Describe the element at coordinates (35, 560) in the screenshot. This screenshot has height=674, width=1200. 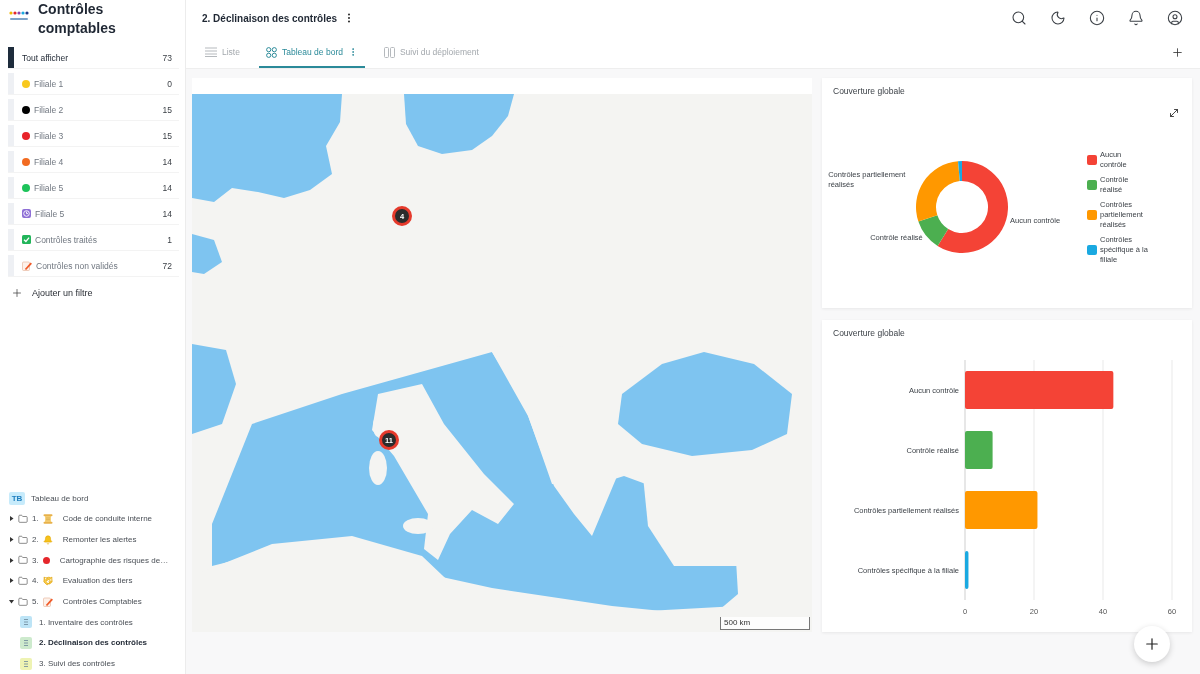
I see `item-number: 3.` at that location.